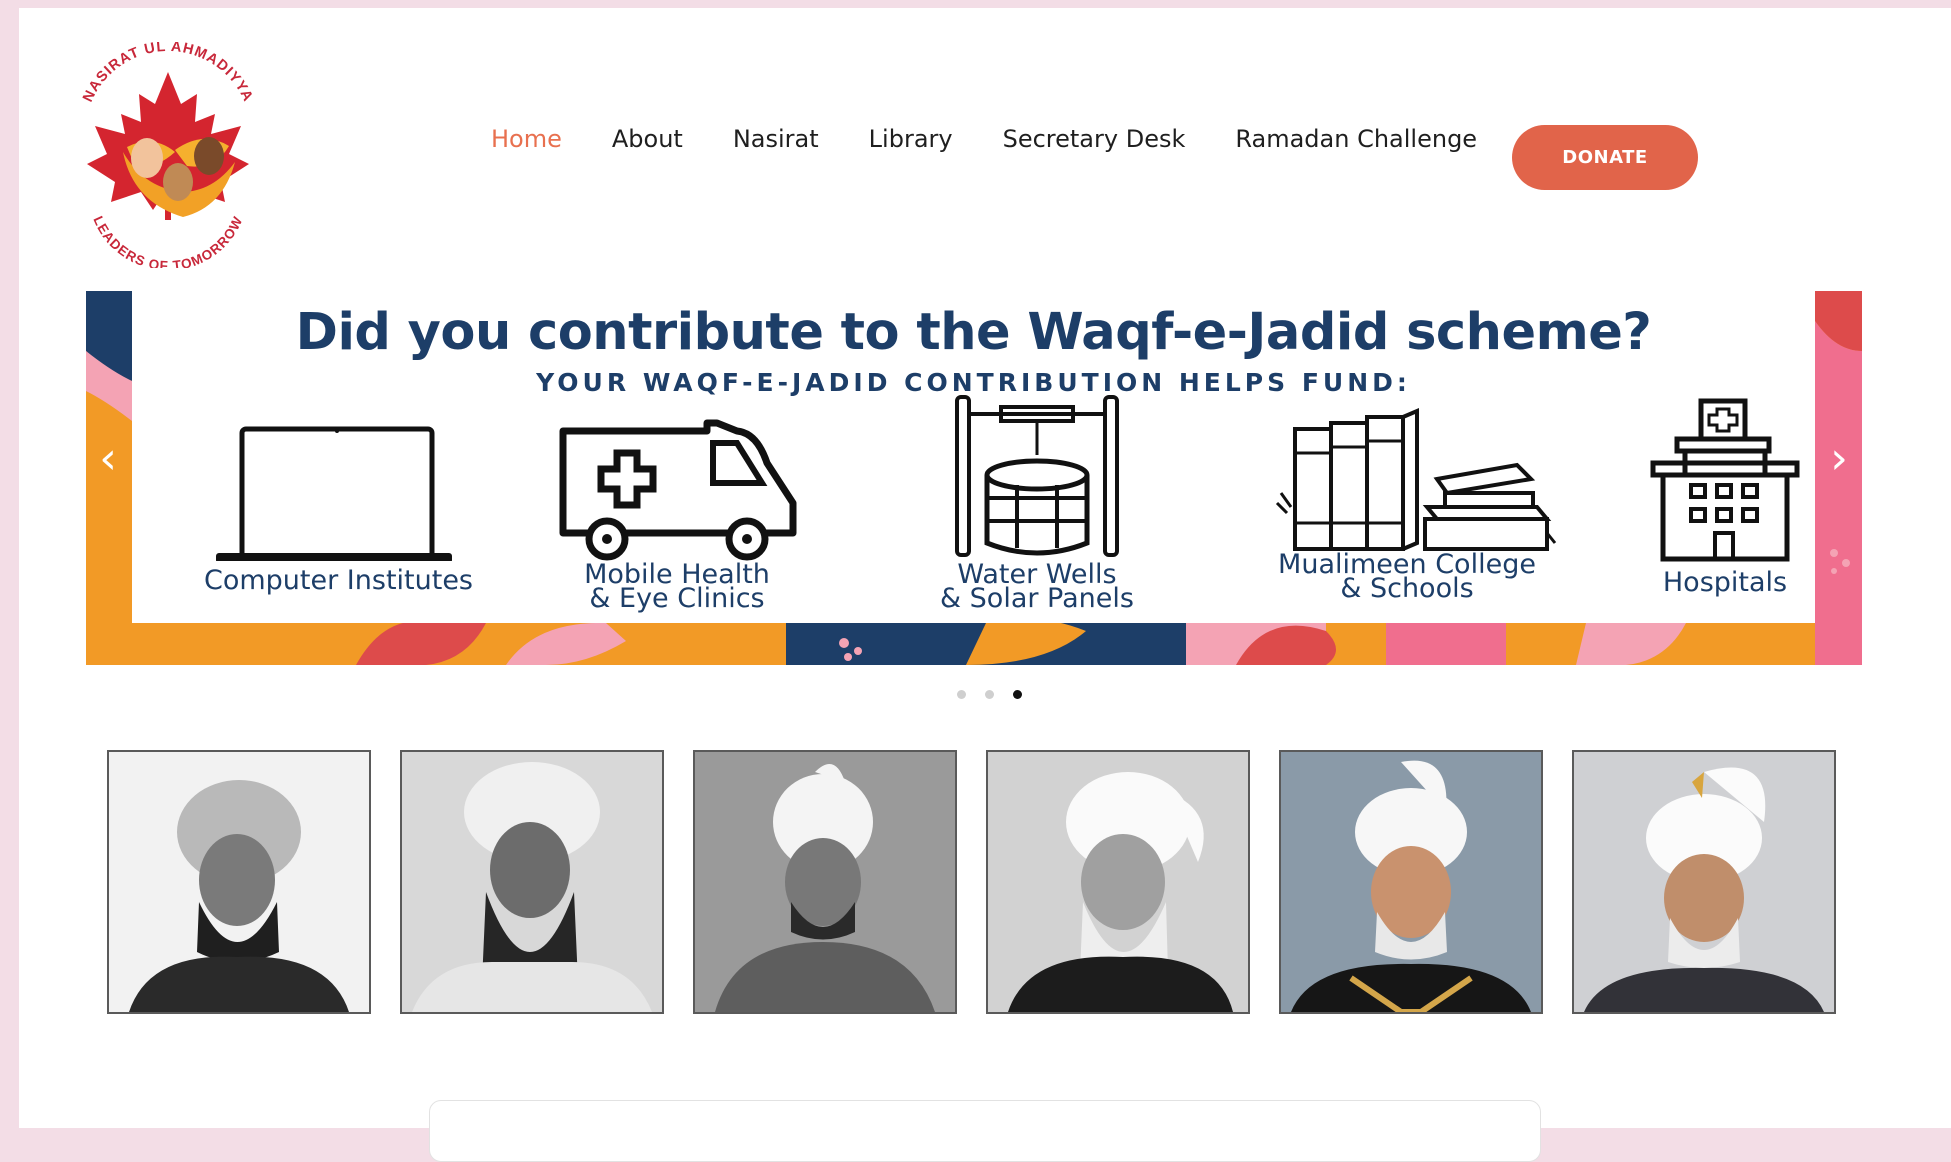 The width and height of the screenshot is (1951, 1162). I want to click on chevron-right-icon: ›, so click(1839, 458).